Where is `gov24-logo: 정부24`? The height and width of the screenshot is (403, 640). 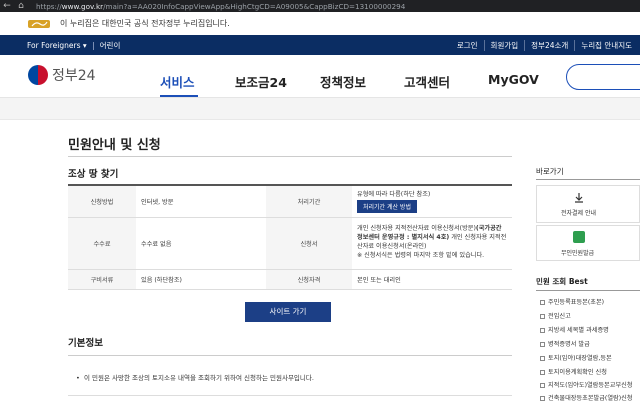
gov24-logo: 정부24 is located at coordinates (62, 75).